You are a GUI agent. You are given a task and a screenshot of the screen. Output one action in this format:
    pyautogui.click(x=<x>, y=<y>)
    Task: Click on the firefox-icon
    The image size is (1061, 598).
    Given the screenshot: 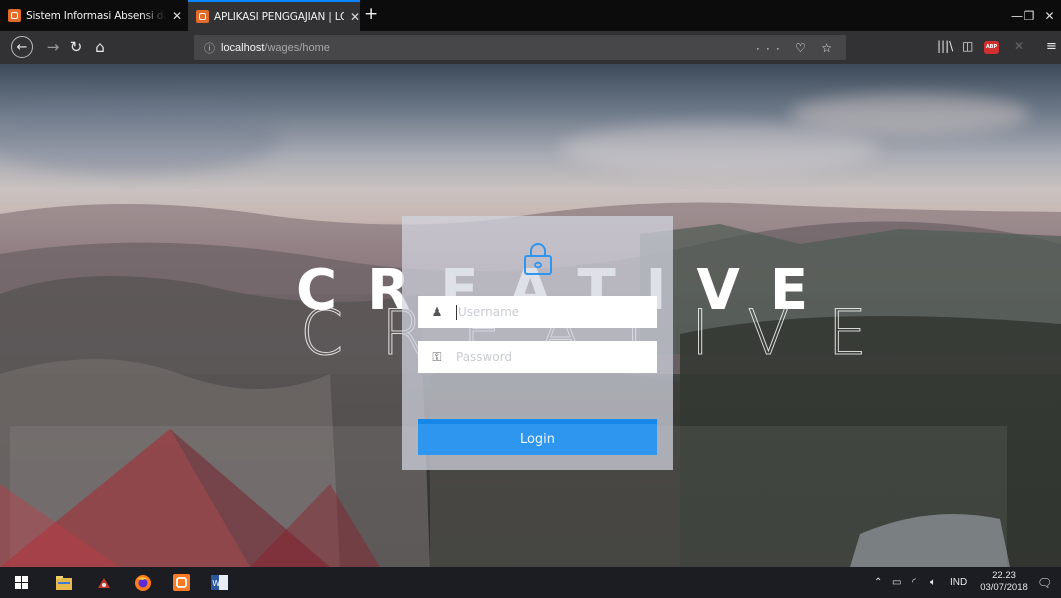 What is the action you would take?
    pyautogui.click(x=142, y=582)
    